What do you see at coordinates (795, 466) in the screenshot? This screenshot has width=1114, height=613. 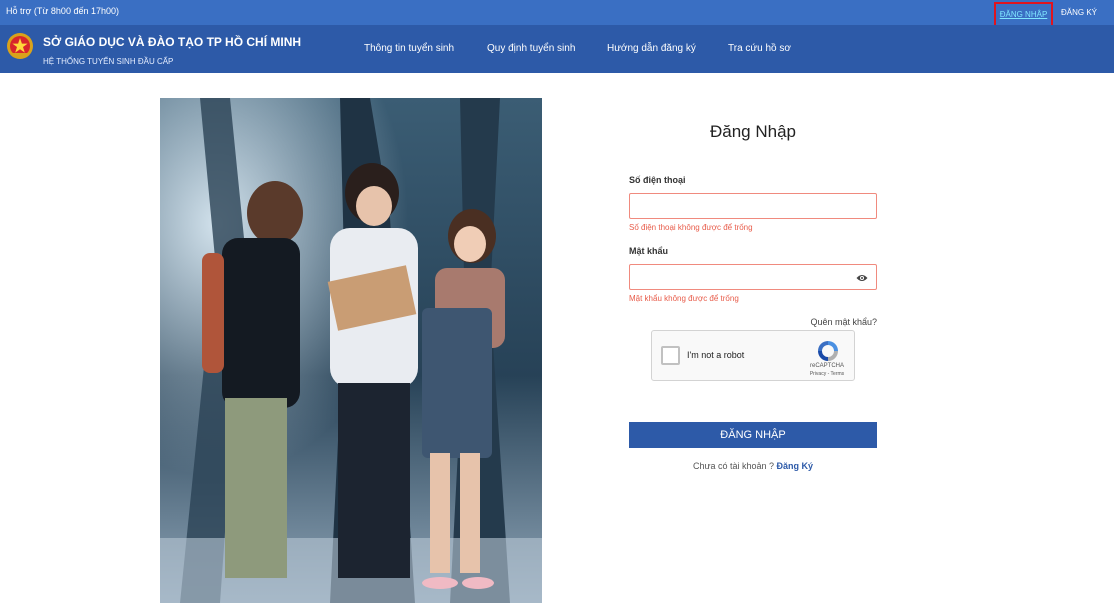 I see `signup-link: Đăng Ký` at bounding box center [795, 466].